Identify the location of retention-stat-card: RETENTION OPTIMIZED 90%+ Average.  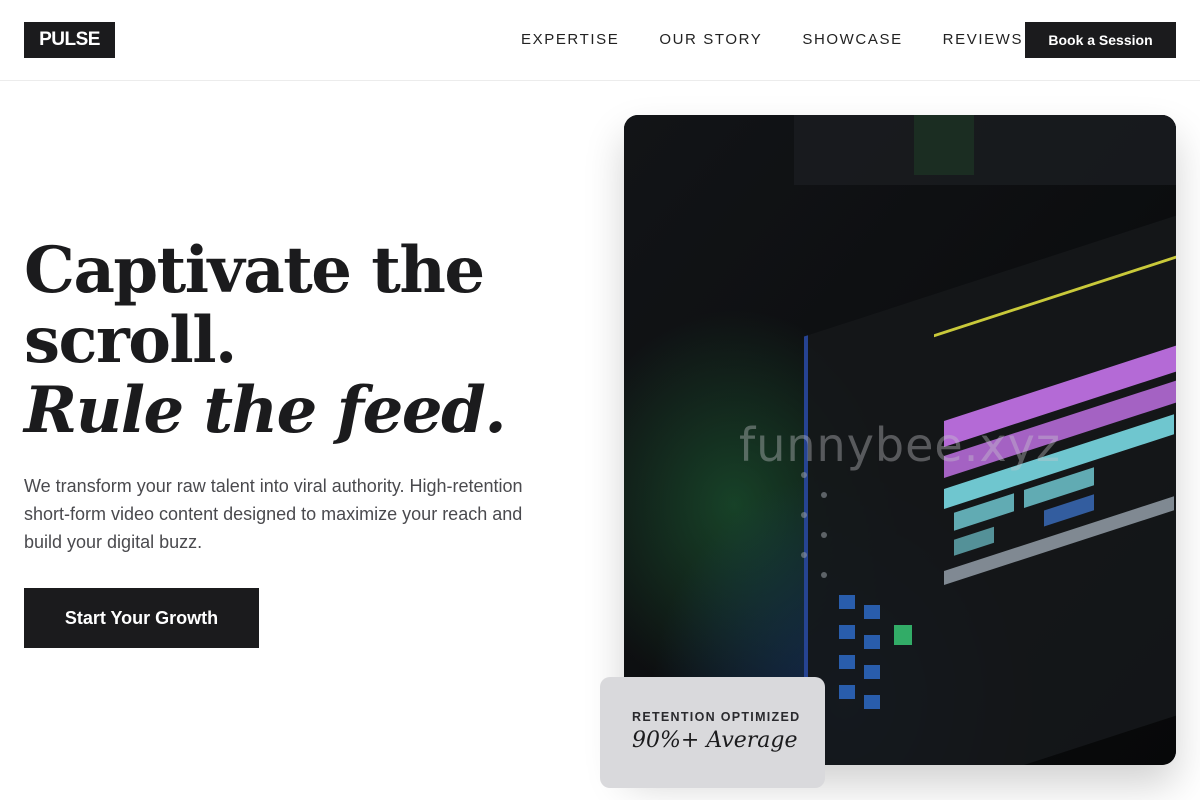
(712, 732).